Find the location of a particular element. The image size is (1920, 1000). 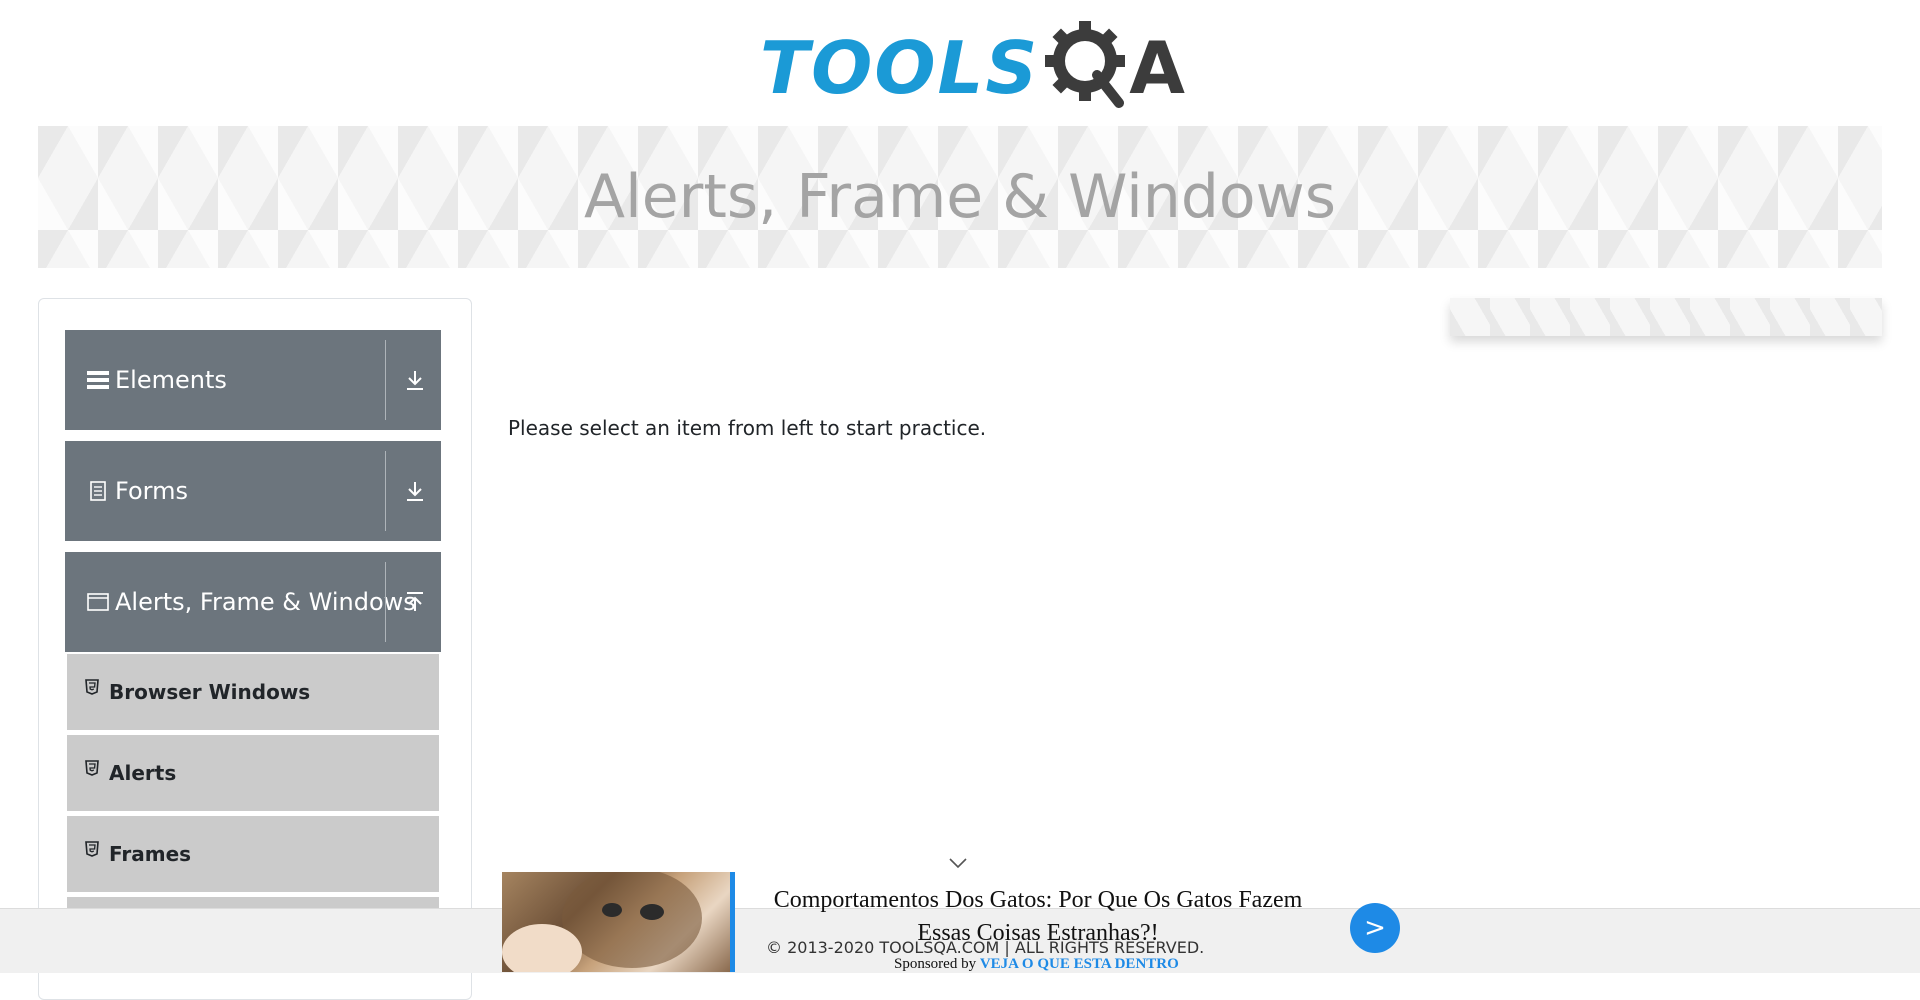

sidebar-group-forms: Forms is located at coordinates (253, 491).